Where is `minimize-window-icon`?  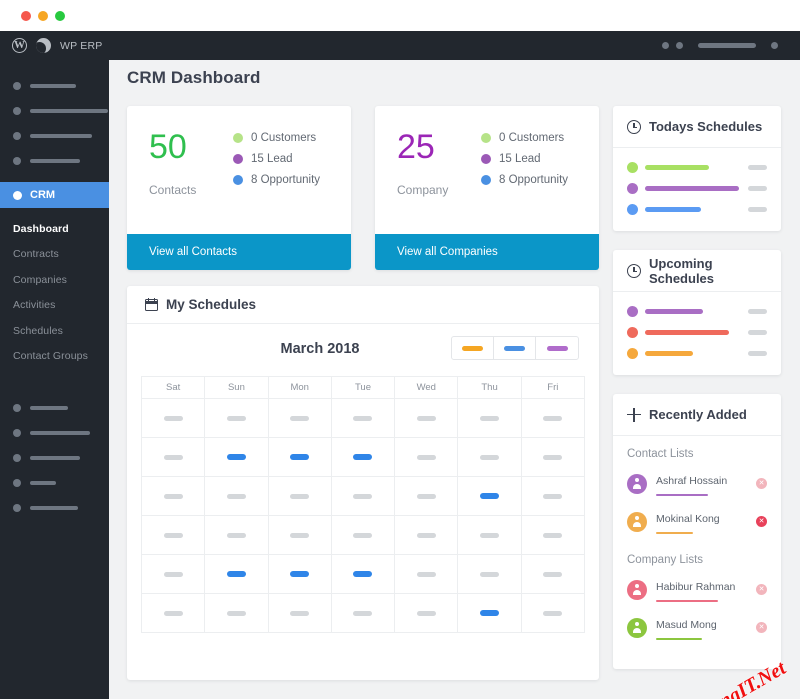
minimize-window-icon is located at coordinates (43, 16).